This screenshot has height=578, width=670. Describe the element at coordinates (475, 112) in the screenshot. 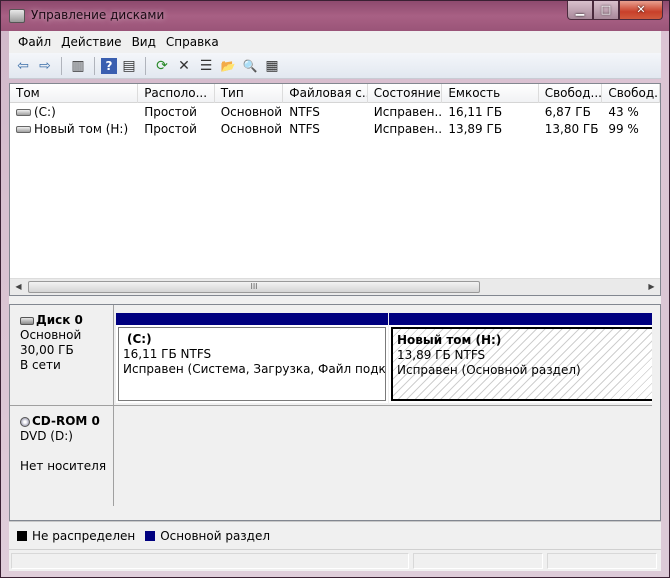

I see `capacity-cell: 16,11 ГБ` at that location.